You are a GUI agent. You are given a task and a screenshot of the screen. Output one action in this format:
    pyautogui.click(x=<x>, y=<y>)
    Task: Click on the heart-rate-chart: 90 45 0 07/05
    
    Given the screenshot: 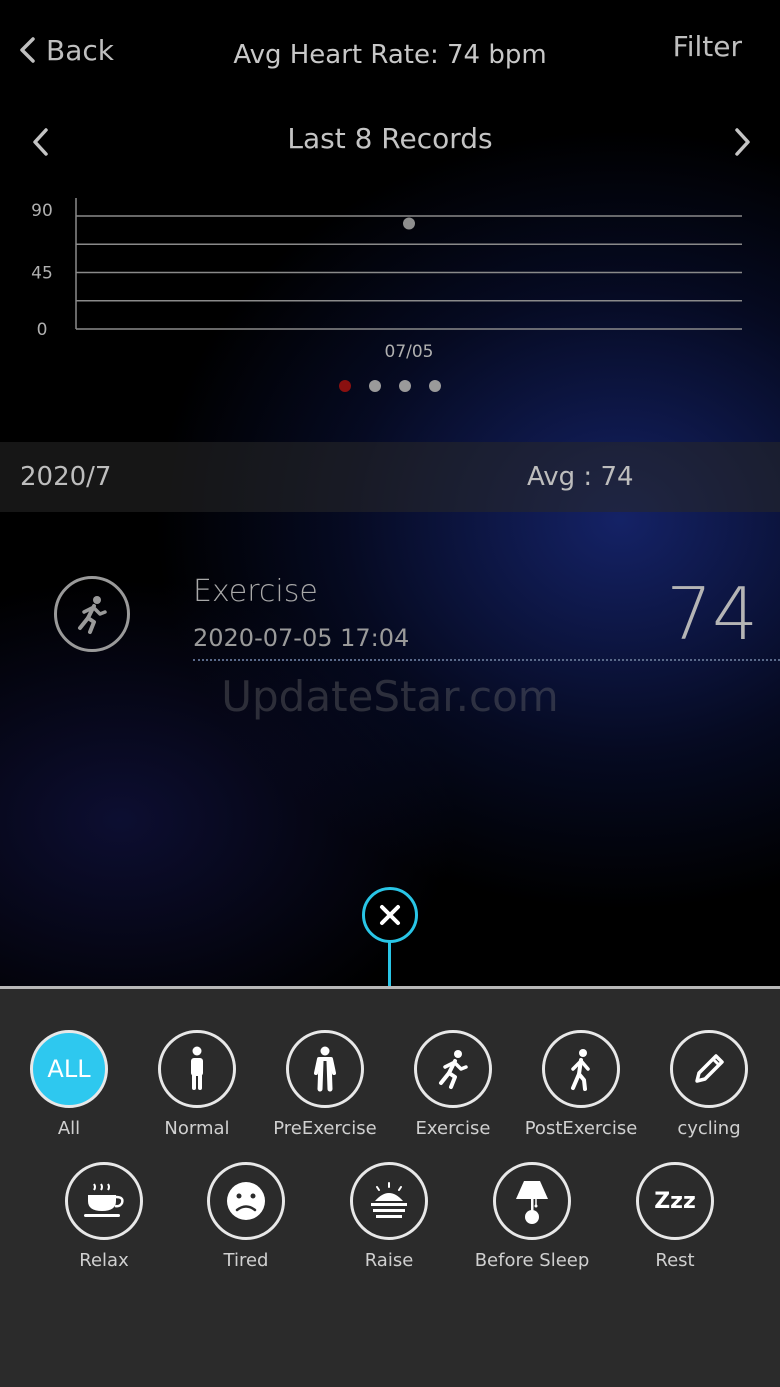 What is the action you would take?
    pyautogui.click(x=386, y=280)
    